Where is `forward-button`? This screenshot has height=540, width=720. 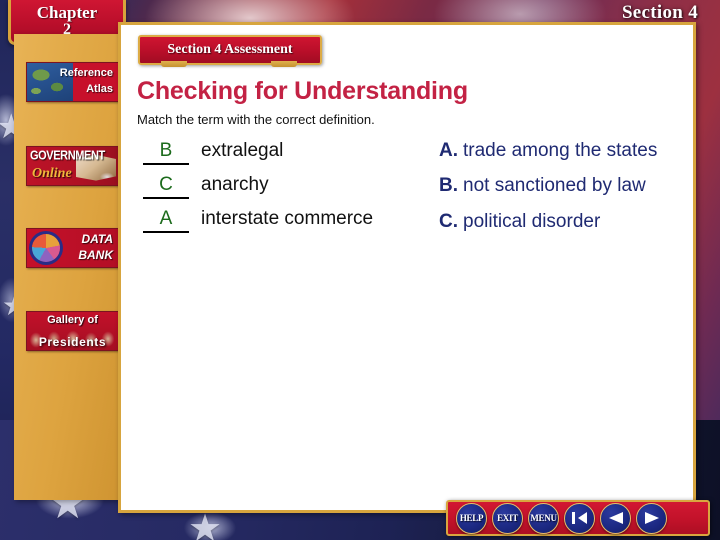
forward-button is located at coordinates (651, 518).